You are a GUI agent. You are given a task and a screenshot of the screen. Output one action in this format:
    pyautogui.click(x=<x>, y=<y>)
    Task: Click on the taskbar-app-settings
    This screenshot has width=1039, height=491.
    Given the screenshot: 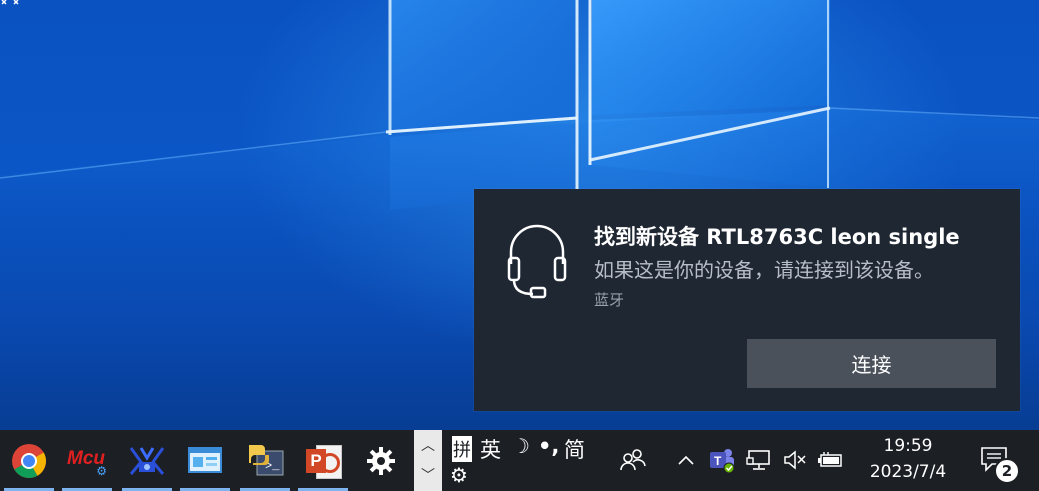 What is the action you would take?
    pyautogui.click(x=381, y=460)
    